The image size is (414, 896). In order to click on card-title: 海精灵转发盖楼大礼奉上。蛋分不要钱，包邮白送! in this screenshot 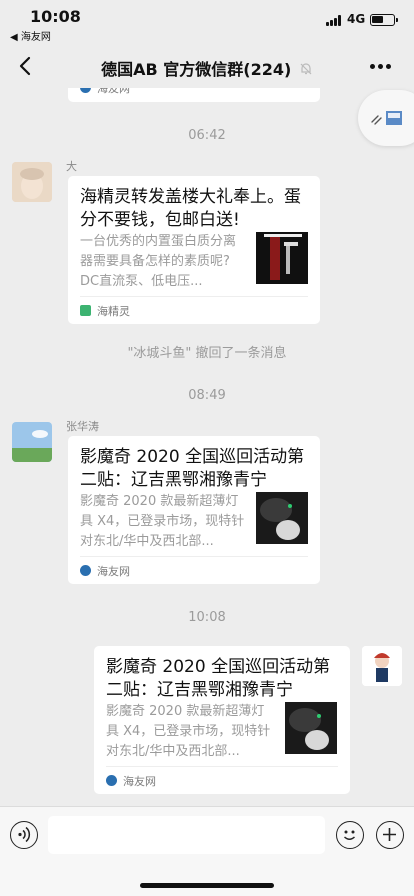, I will do `click(190, 208)`.